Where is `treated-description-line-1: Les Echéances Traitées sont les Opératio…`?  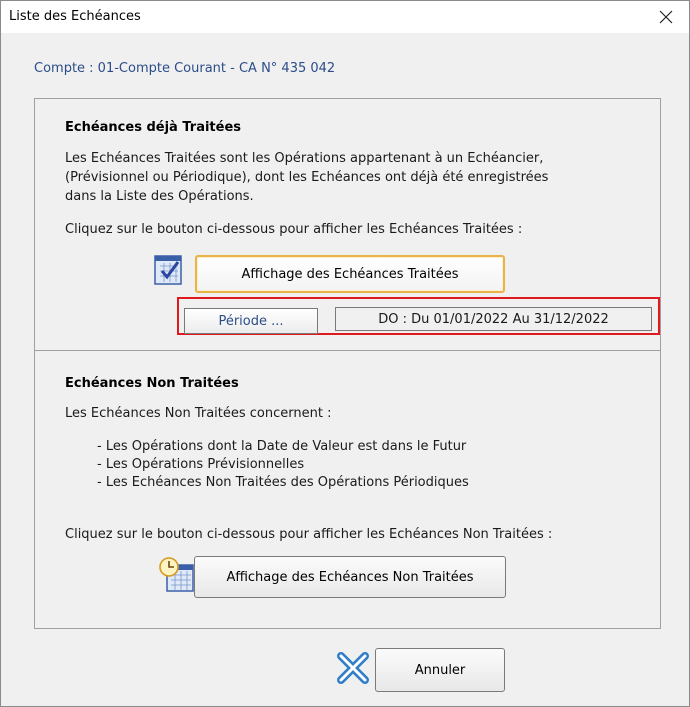 treated-description-line-1: Les Echéances Traitées sont les Opératio… is located at coordinates (304, 158).